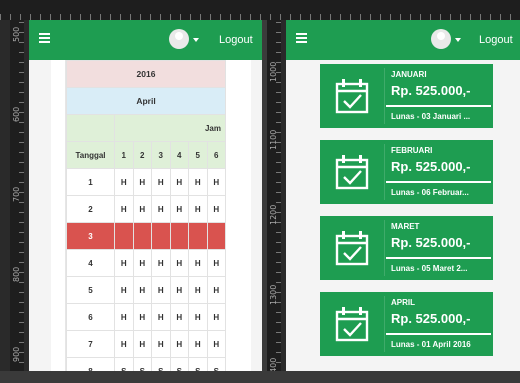  I want to click on table-row: 2HHHHHH, so click(146, 209).